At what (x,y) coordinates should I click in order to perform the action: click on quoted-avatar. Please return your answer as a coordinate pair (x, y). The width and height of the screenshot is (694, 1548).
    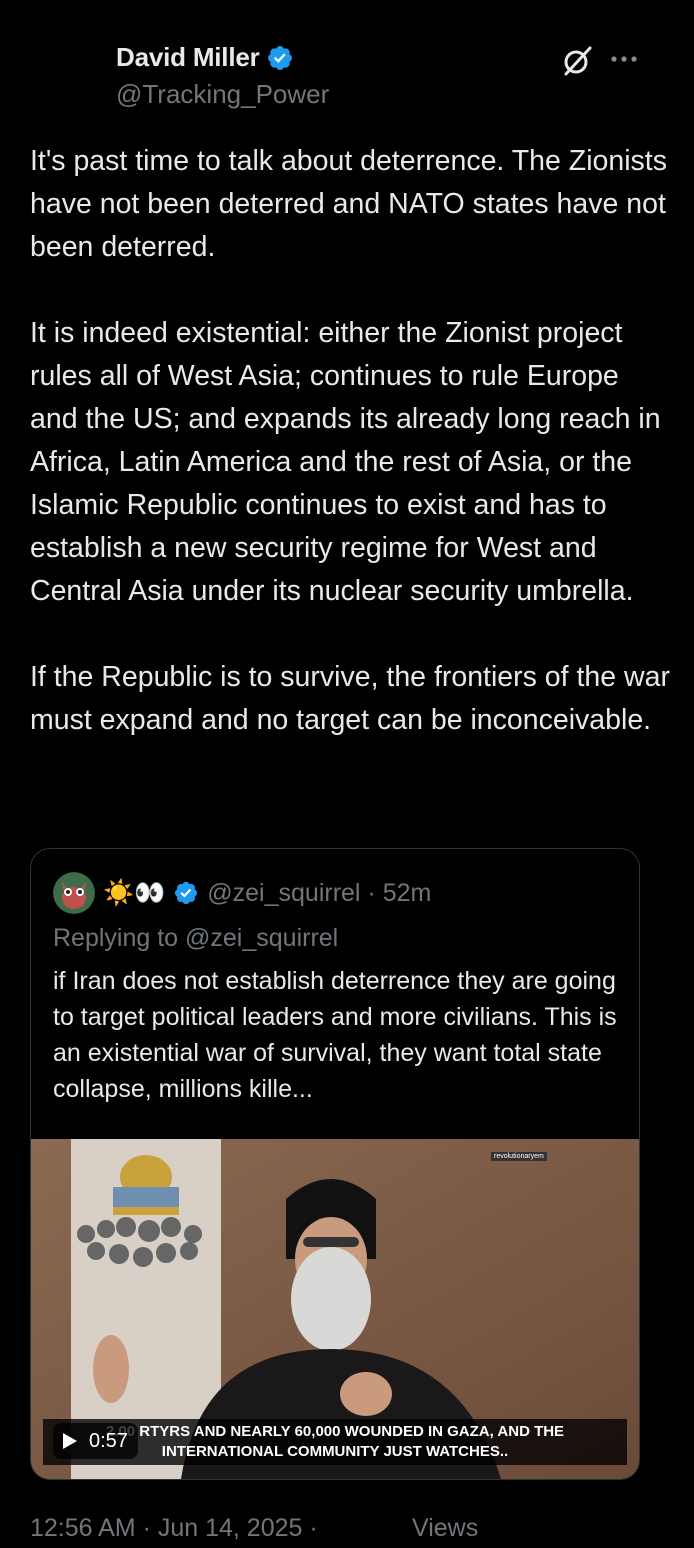
    Looking at the image, I should click on (74, 893).